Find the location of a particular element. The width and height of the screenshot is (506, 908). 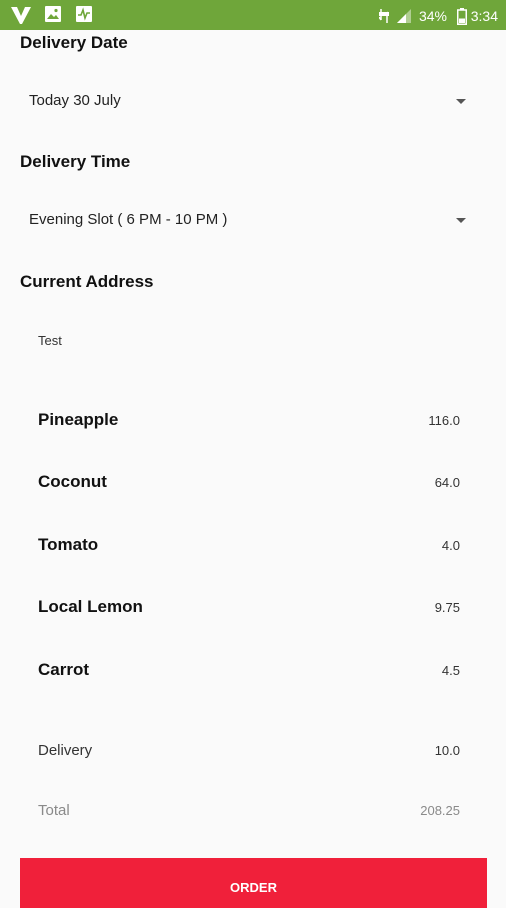

list-item: Coconut 64.0 is located at coordinates (249, 483).